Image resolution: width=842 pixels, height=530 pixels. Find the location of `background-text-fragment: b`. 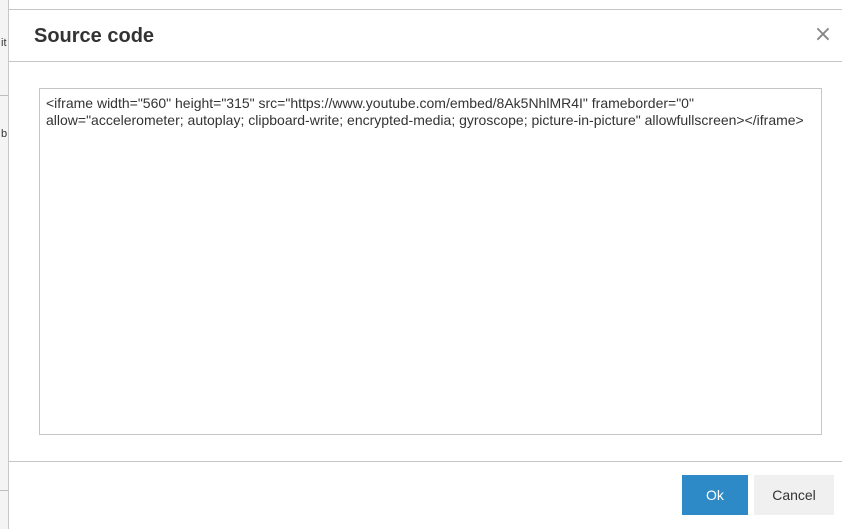

background-text-fragment: b is located at coordinates (4, 134).